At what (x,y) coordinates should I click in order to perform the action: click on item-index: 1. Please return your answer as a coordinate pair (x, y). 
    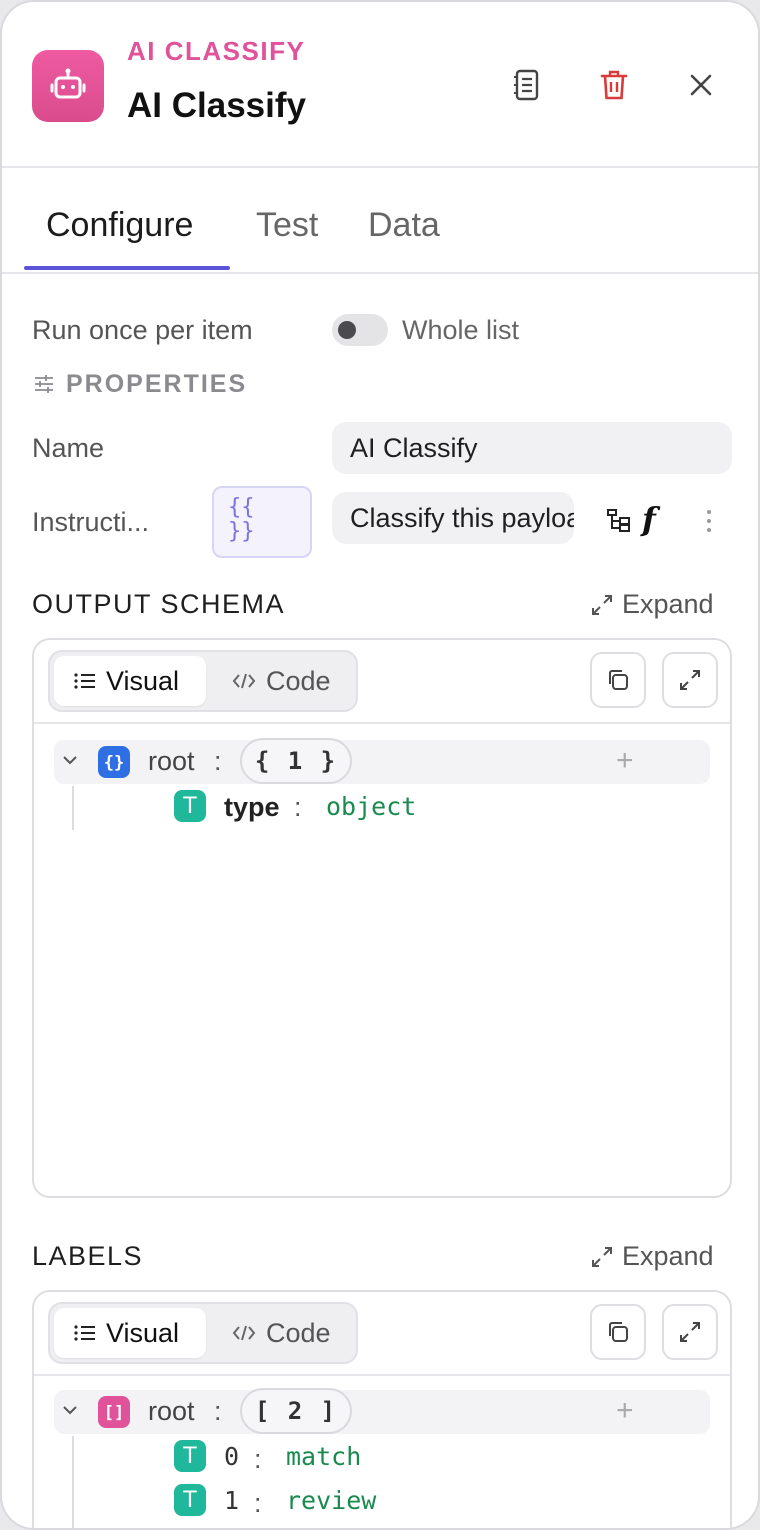
    Looking at the image, I should click on (232, 1500).